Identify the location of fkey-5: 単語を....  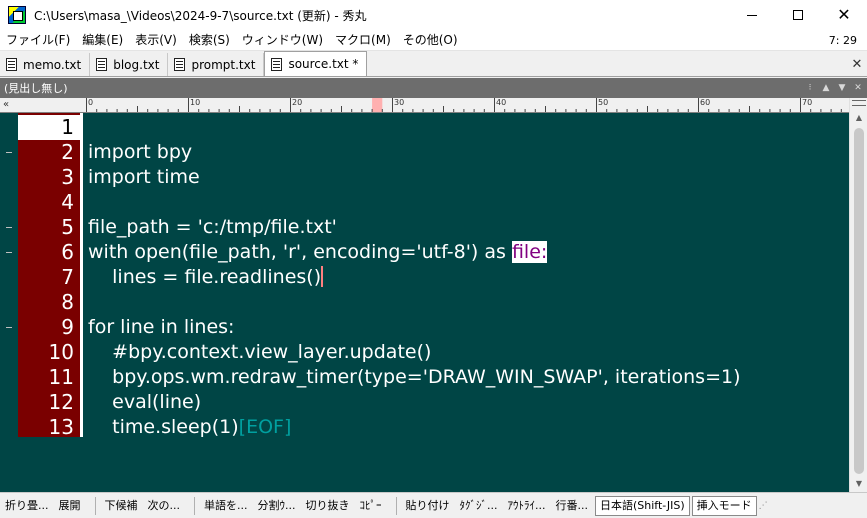
(226, 506).